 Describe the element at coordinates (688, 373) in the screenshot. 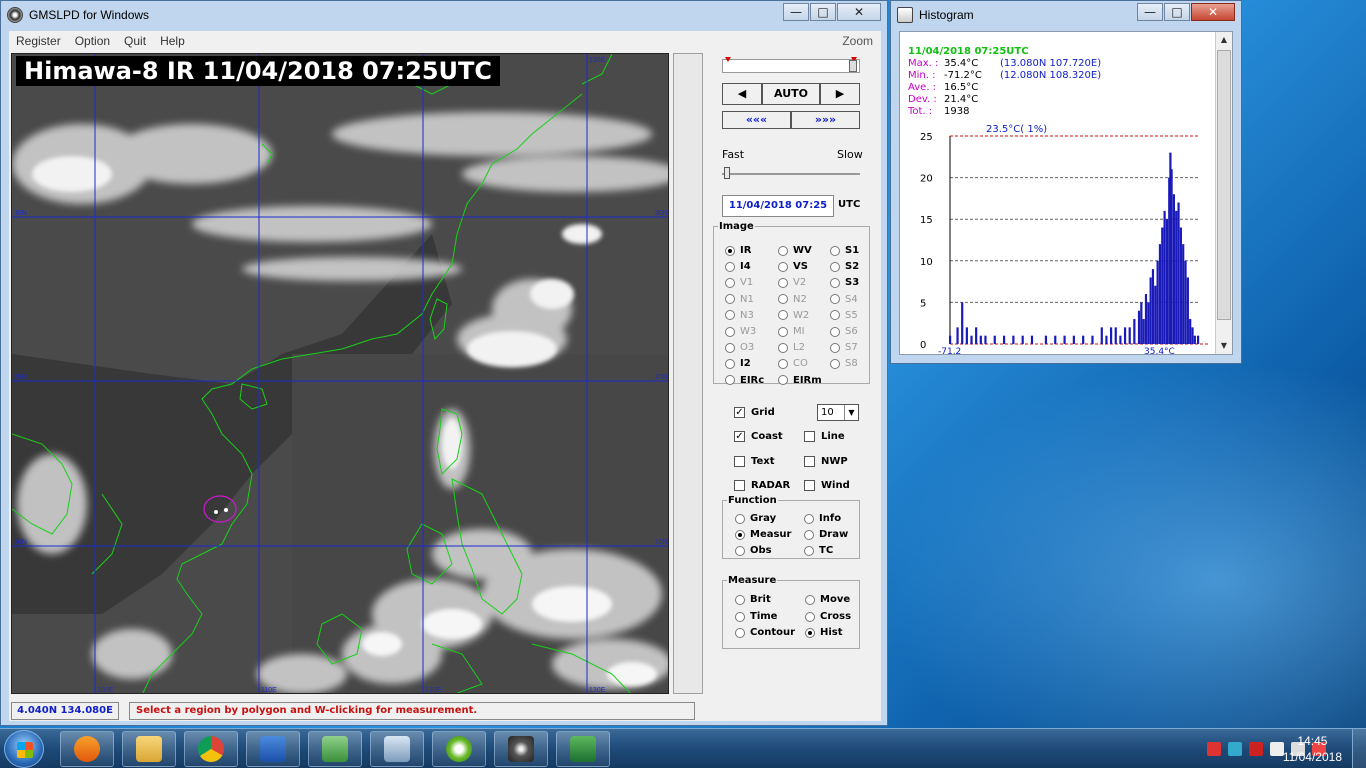

I see `image-scroll-strip` at that location.